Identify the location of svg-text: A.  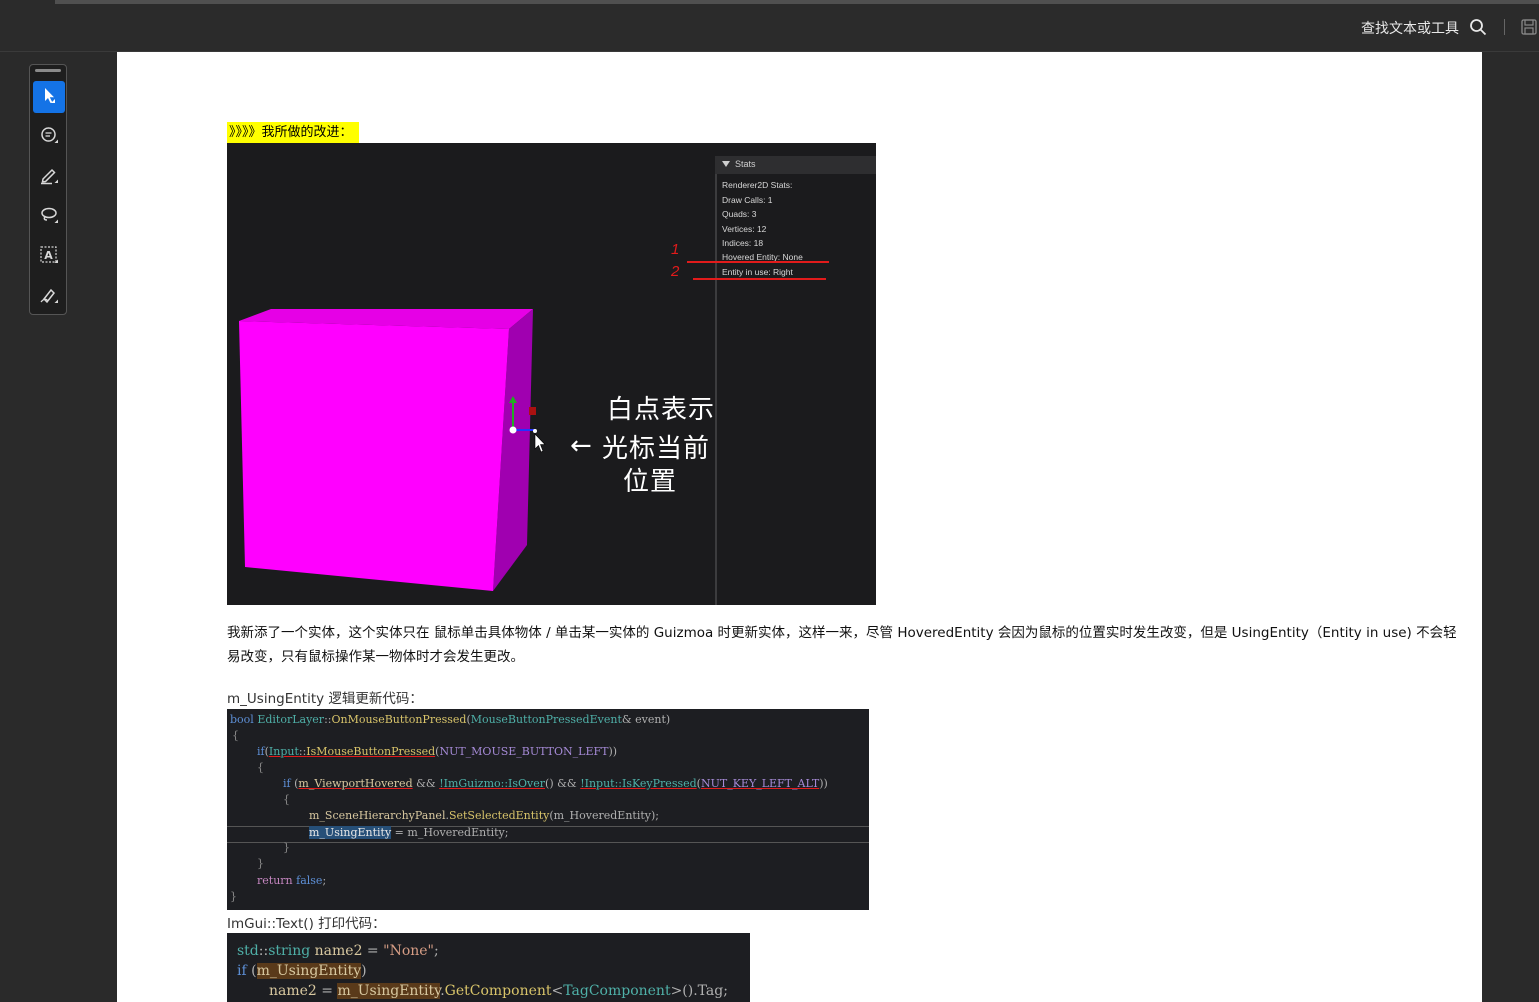
(48, 255).